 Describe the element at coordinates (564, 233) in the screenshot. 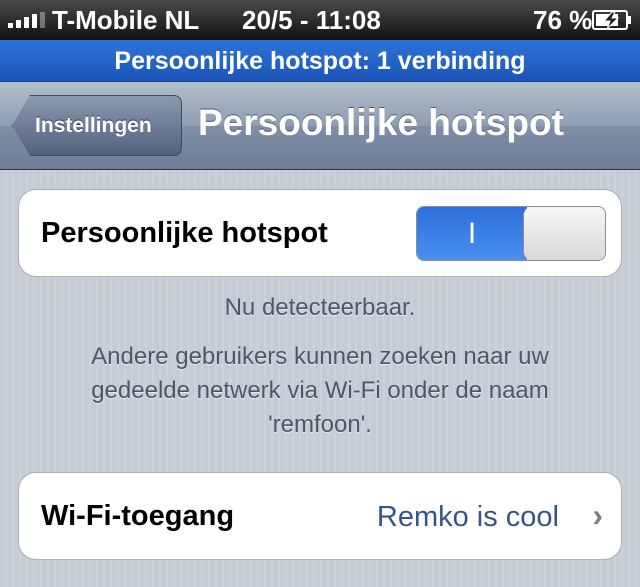

I see `toggle-knob` at that location.